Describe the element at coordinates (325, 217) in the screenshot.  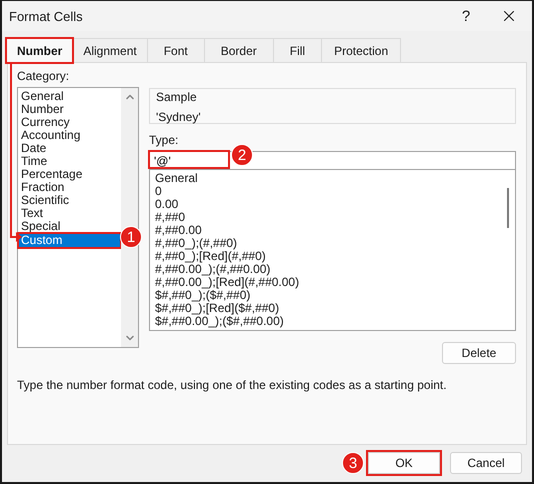
I see `format-code-item: #,##0` at that location.